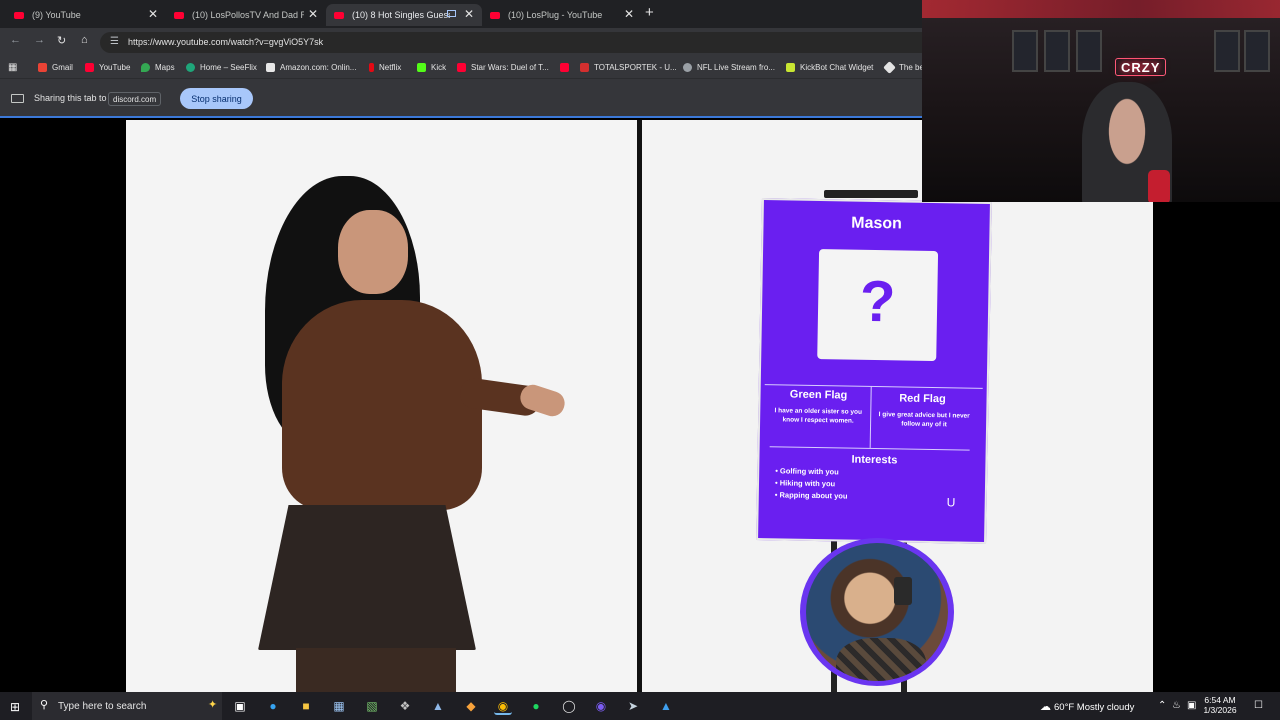 Image resolution: width=1280 pixels, height=720 pixels. What do you see at coordinates (221, 67) in the screenshot?
I see `bookmark-seeflix: Home – SeeFlix` at bounding box center [221, 67].